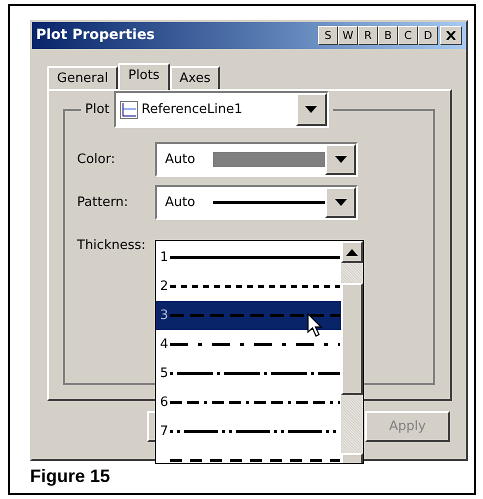  What do you see at coordinates (368, 35) in the screenshot?
I see `title-bar-button: R` at bounding box center [368, 35].